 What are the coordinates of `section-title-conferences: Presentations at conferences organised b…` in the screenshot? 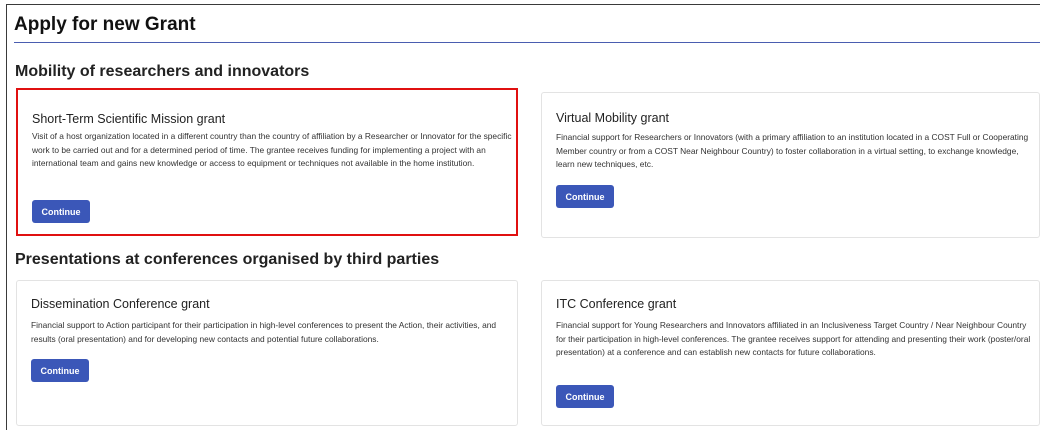 It's located at (227, 259).